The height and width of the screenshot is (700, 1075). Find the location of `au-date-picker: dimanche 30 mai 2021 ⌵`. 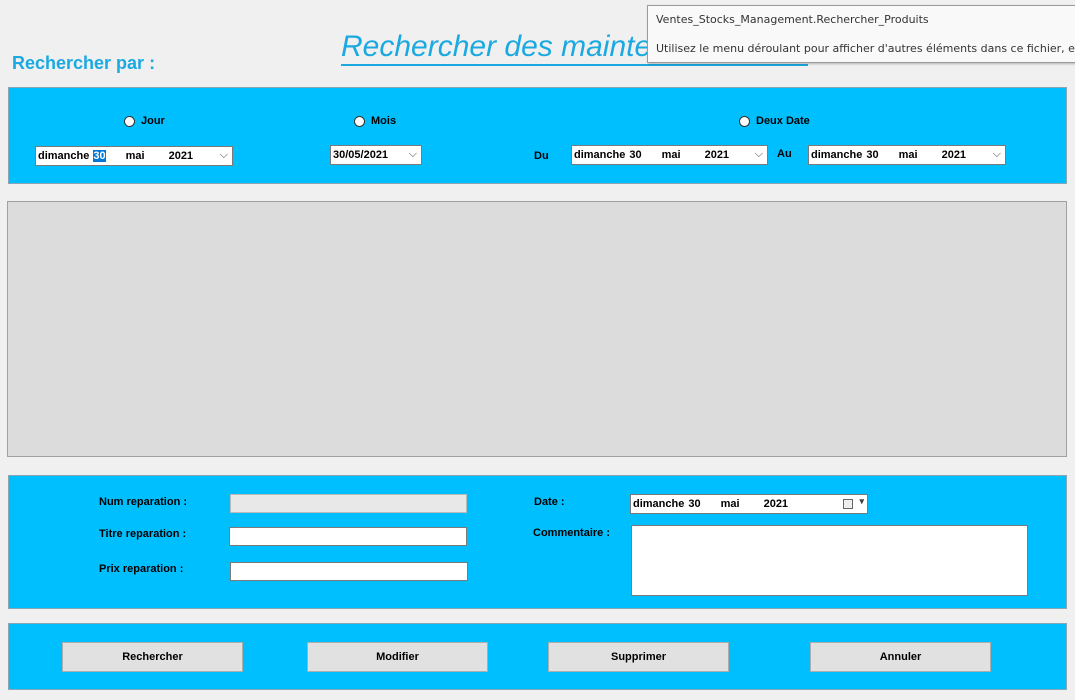

au-date-picker: dimanche 30 mai 2021 ⌵ is located at coordinates (907, 155).